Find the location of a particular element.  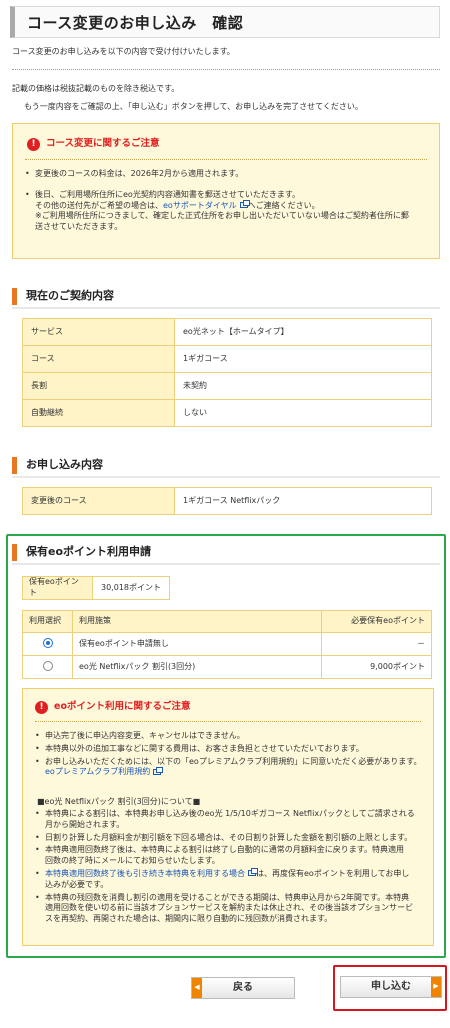

option-required-points: 9,000ポイント is located at coordinates (376, 667).